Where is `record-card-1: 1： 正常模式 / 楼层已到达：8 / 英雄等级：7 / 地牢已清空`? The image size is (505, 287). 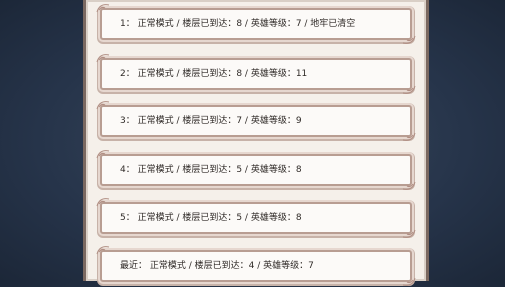
record-card-1: 1： 正常模式 / 楼层已到达：8 / 英雄等级：7 / 地牢已清空 is located at coordinates (256, 24).